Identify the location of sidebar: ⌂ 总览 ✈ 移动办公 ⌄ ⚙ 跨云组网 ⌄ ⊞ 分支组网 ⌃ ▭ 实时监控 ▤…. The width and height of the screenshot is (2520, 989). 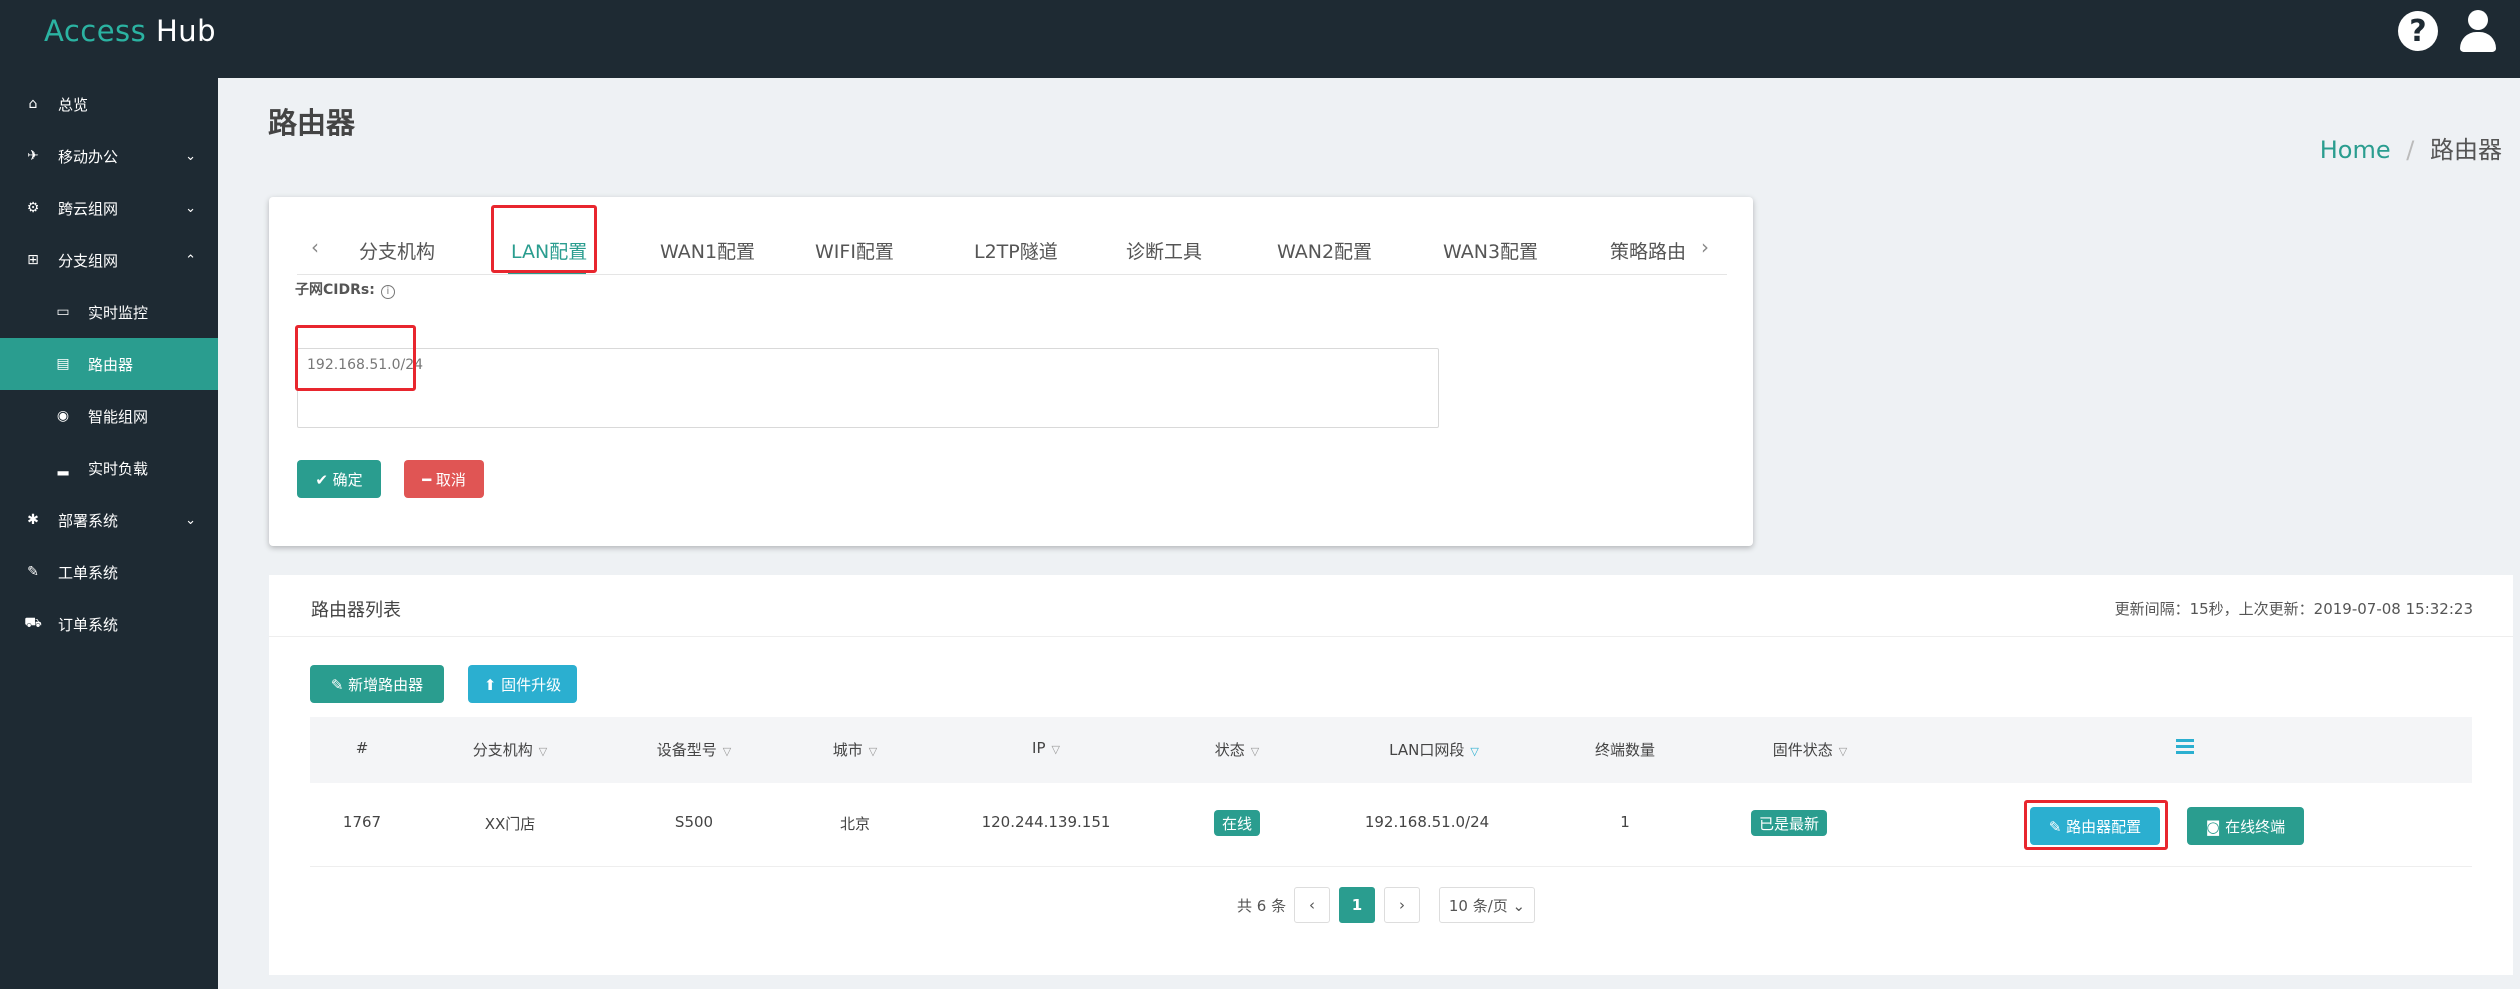
(109, 533).